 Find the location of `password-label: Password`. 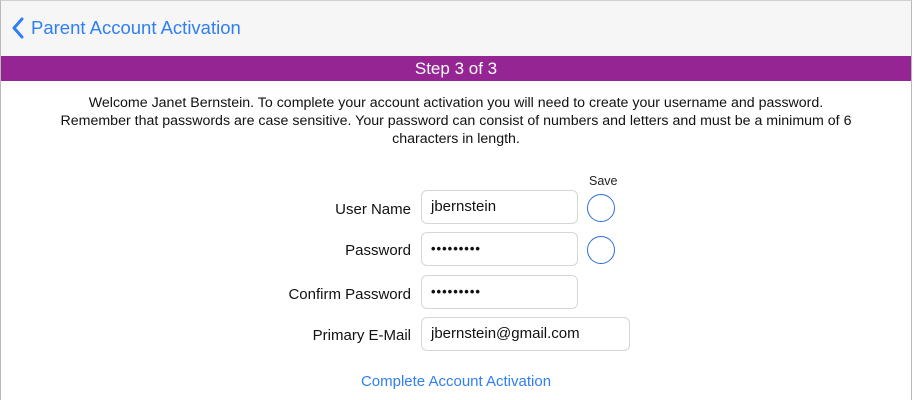

password-label: Password is located at coordinates (378, 250).